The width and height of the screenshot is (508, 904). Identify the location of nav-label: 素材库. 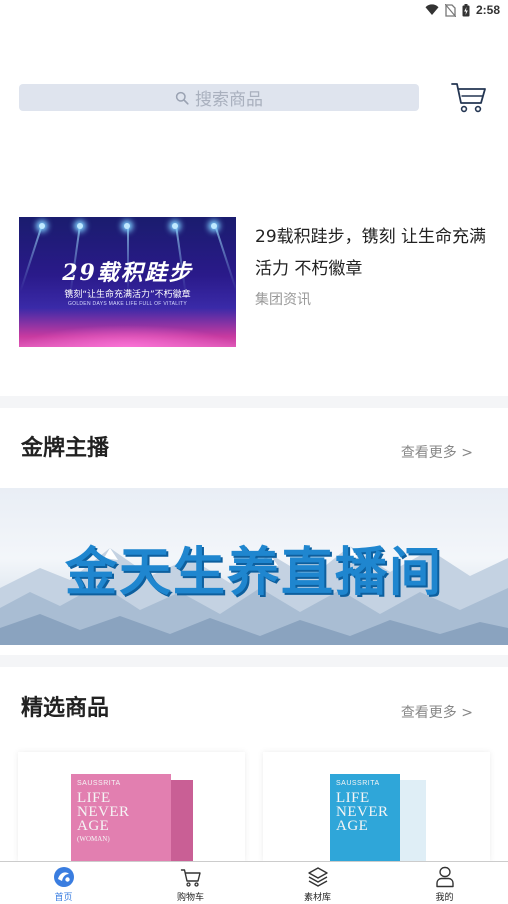
(317, 898).